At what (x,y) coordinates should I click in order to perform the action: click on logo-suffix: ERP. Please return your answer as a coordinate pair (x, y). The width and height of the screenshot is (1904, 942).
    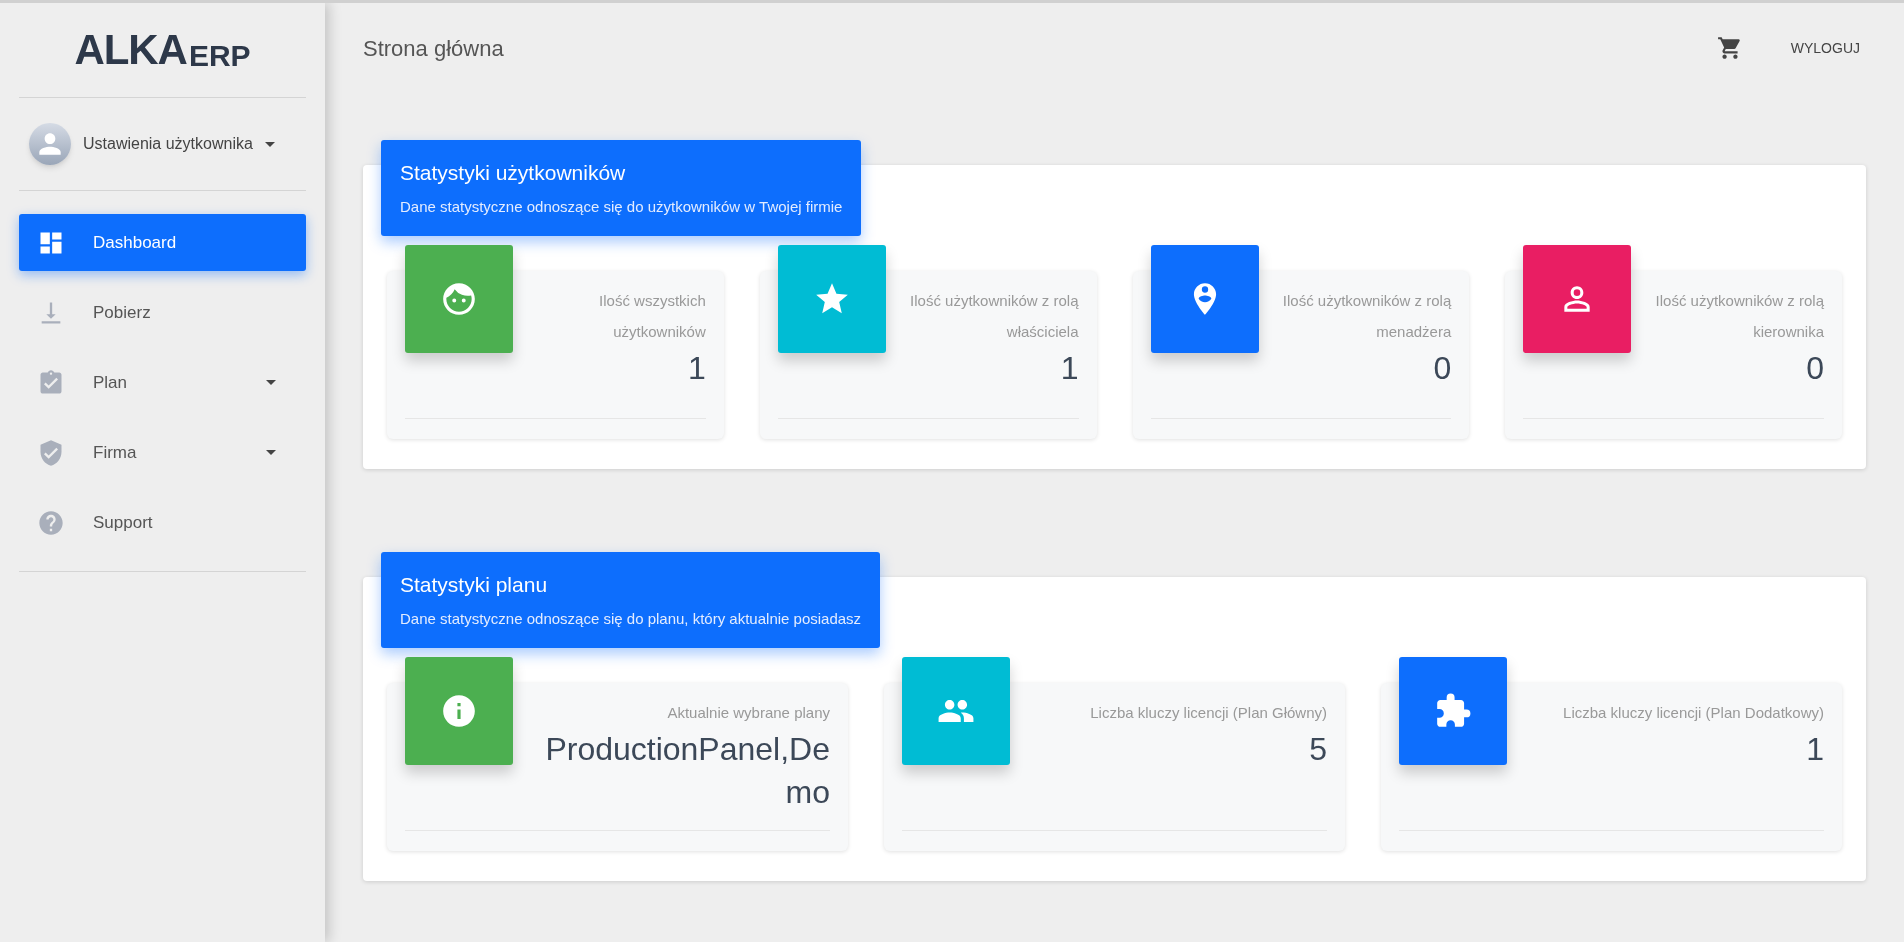
    Looking at the image, I should click on (219, 56).